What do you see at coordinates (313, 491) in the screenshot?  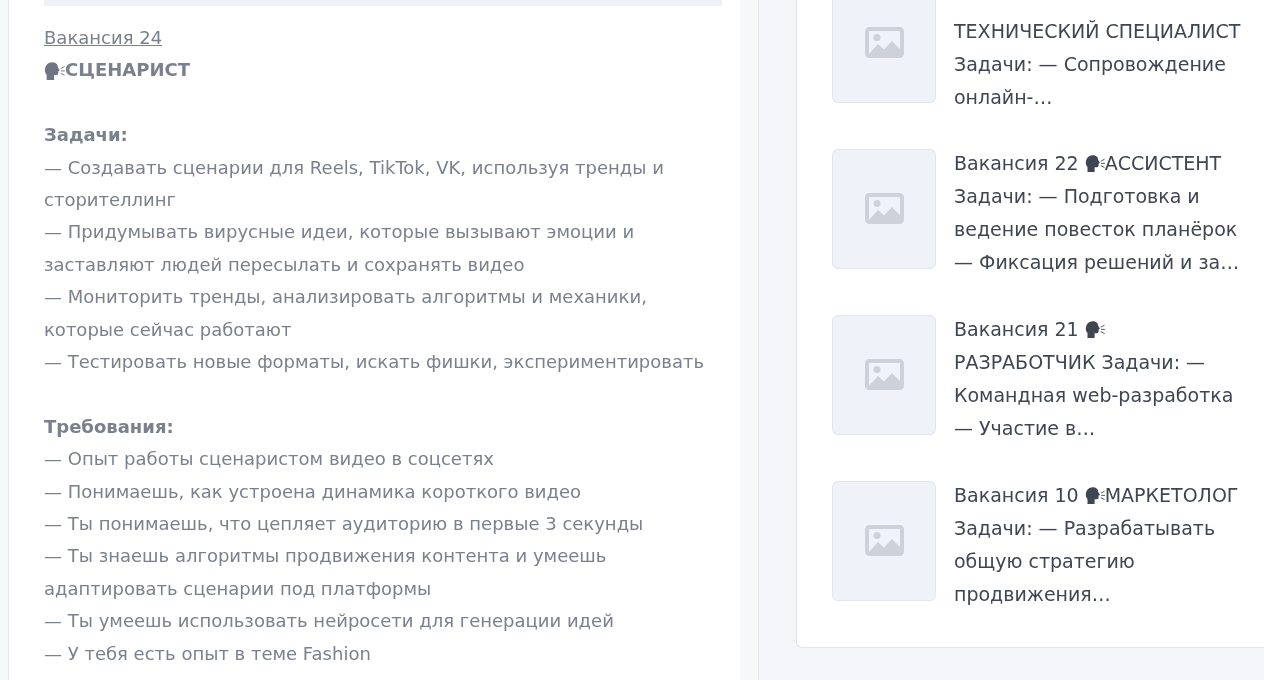 I see `list-item-text: — Понимаешь, как устроена динамика короткого видео` at bounding box center [313, 491].